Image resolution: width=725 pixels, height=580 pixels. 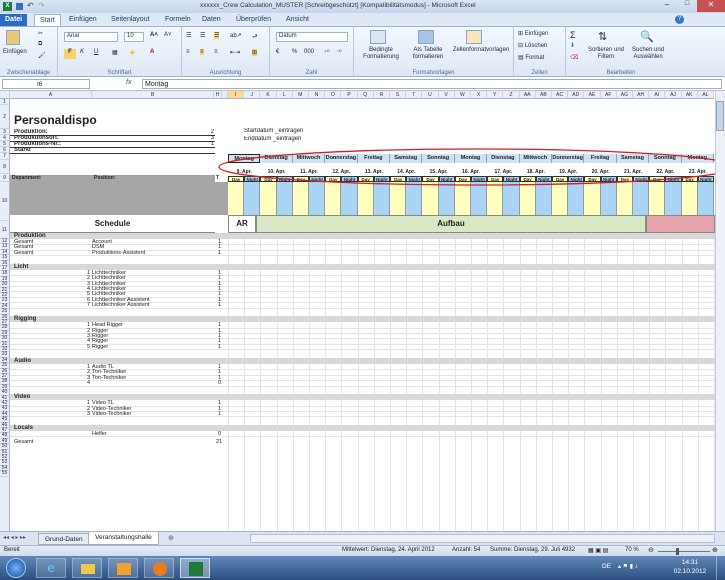 I want to click on tab-formulas: Formeln, so click(x=178, y=20).